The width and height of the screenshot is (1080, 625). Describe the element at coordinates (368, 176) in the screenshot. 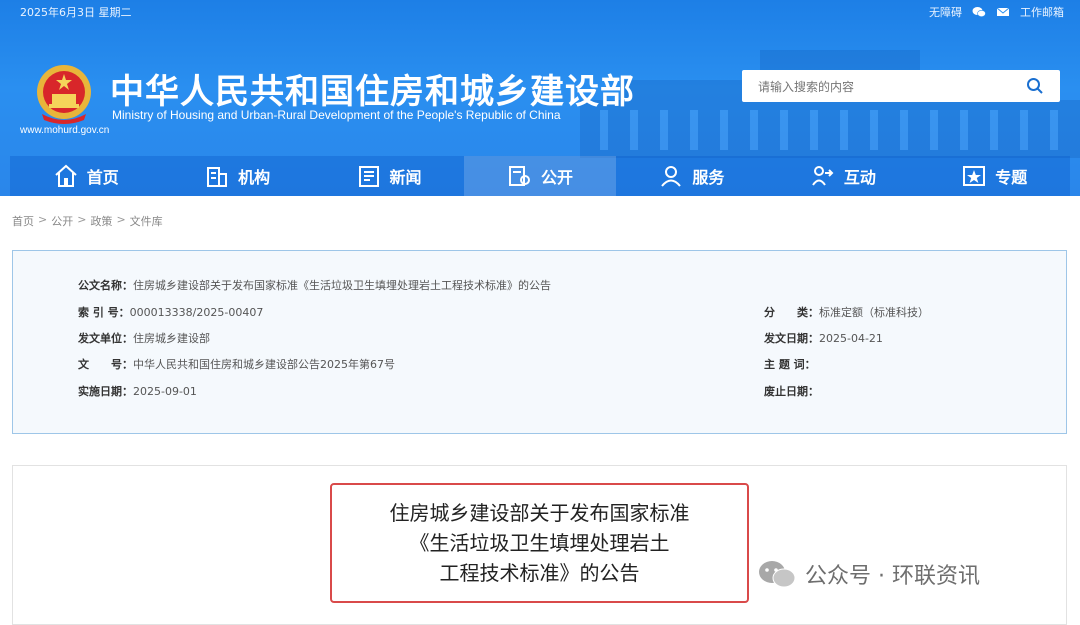

I see `news-icon` at that location.